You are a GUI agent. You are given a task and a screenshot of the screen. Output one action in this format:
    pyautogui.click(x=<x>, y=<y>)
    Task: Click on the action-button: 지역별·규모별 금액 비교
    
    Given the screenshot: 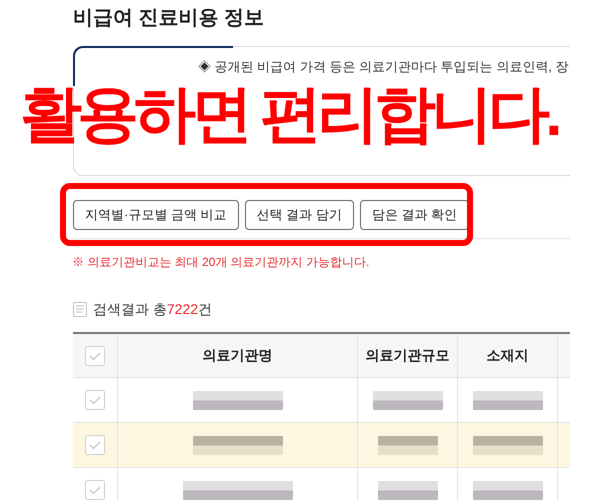 What is the action you would take?
    pyautogui.click(x=156, y=215)
    